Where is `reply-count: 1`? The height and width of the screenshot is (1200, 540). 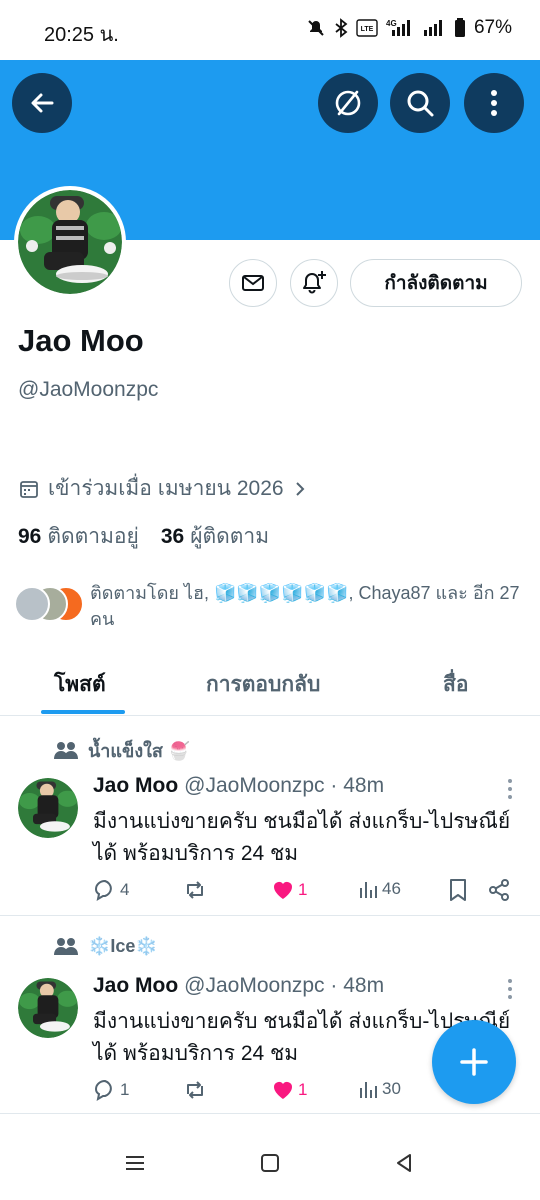 reply-count: 1 is located at coordinates (125, 1089).